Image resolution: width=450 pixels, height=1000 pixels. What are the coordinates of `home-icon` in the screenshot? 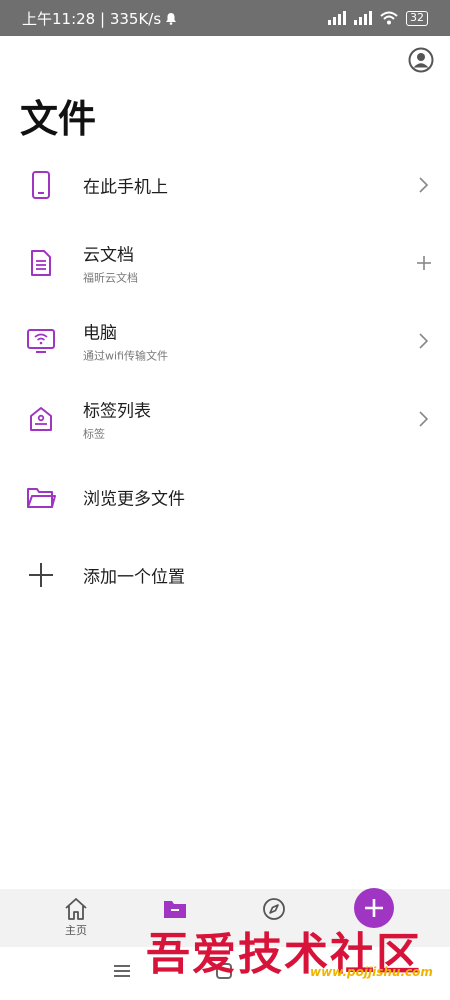 It's located at (76, 909).